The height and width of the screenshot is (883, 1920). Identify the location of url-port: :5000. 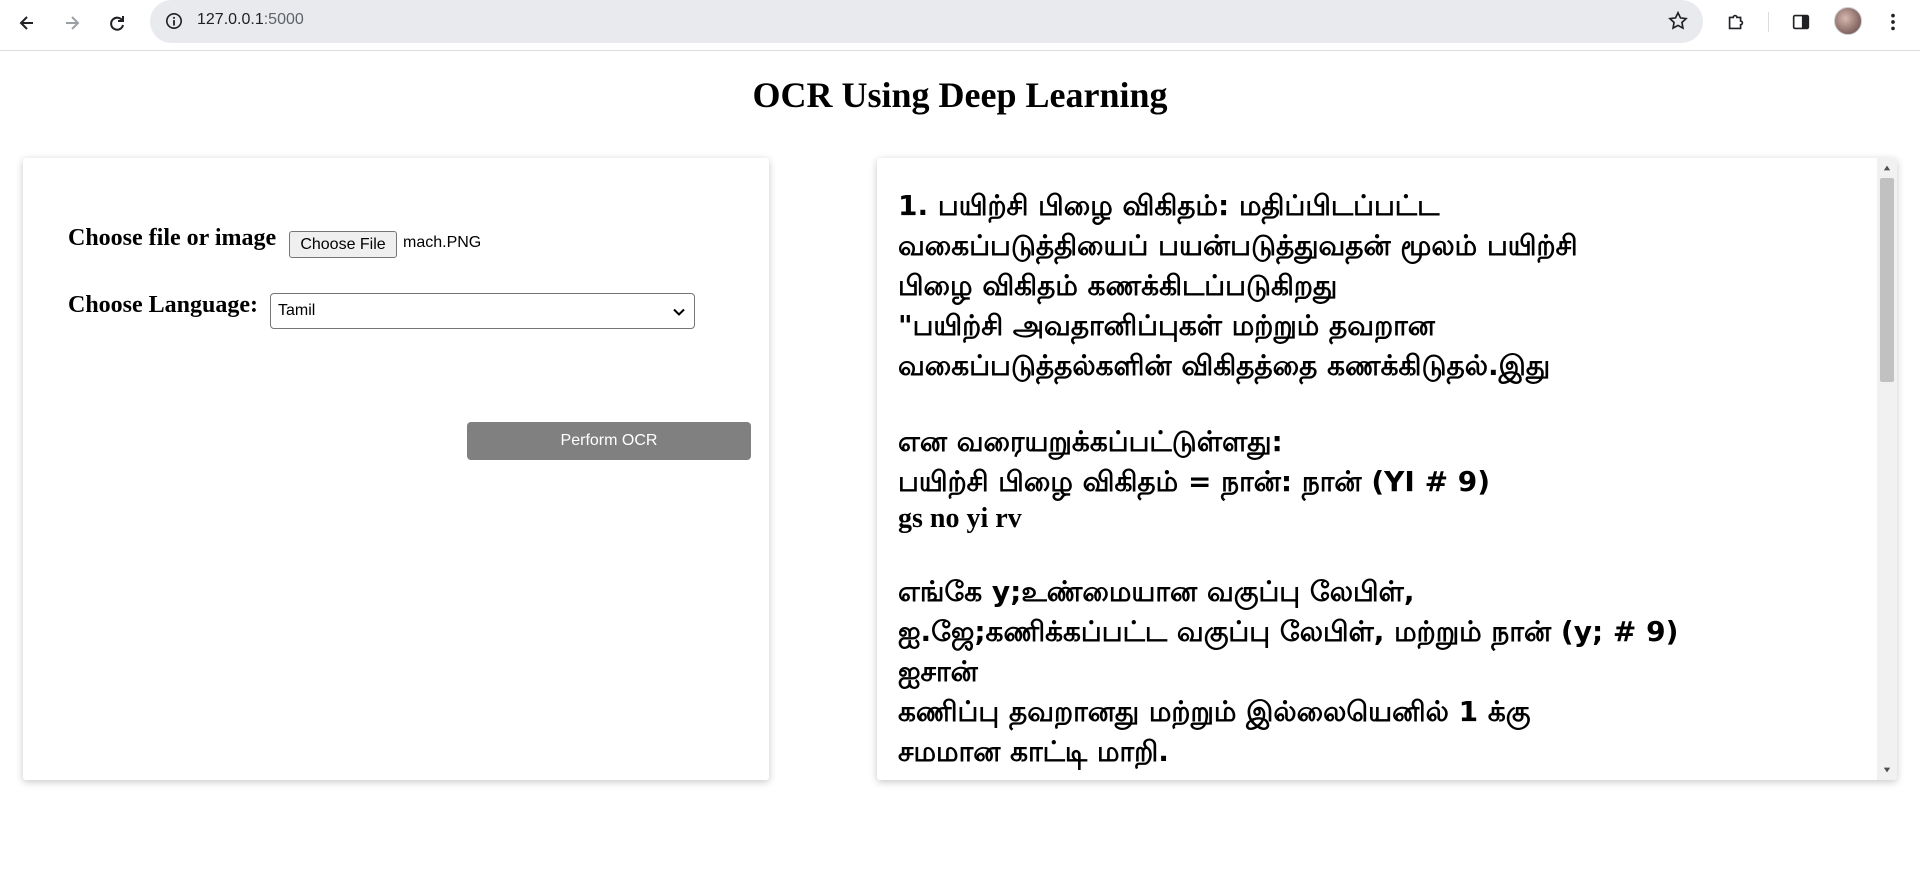
(283, 19).